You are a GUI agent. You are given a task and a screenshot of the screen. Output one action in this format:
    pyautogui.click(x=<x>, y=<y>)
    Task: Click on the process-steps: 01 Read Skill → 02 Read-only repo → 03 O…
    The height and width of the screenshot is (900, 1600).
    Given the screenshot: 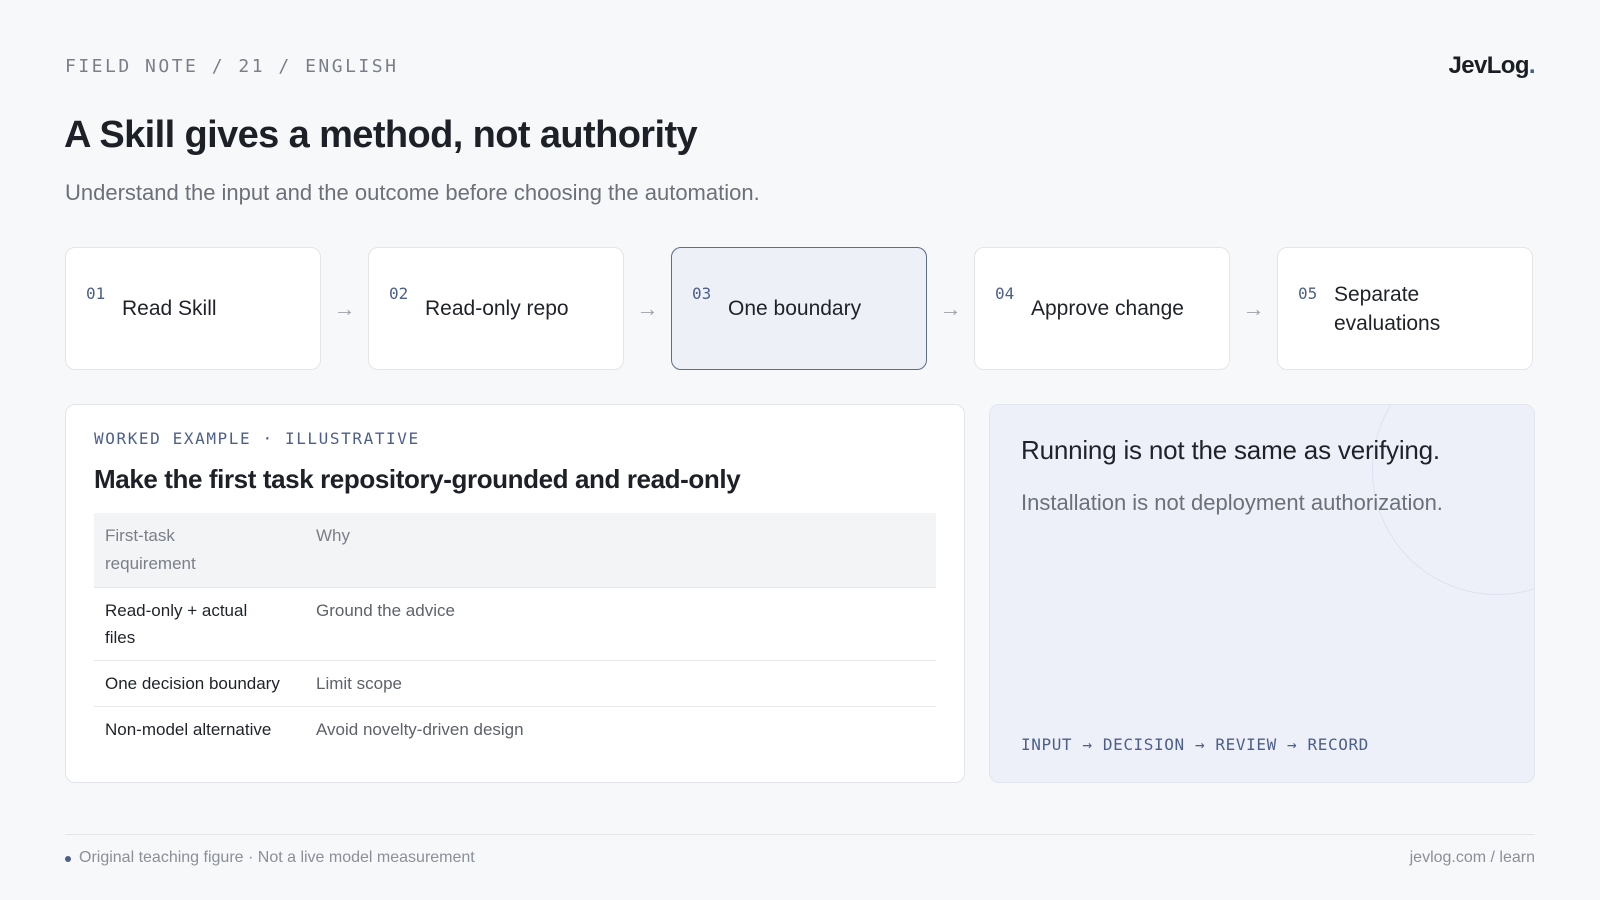 What is the action you would take?
    pyautogui.click(x=800, y=308)
    